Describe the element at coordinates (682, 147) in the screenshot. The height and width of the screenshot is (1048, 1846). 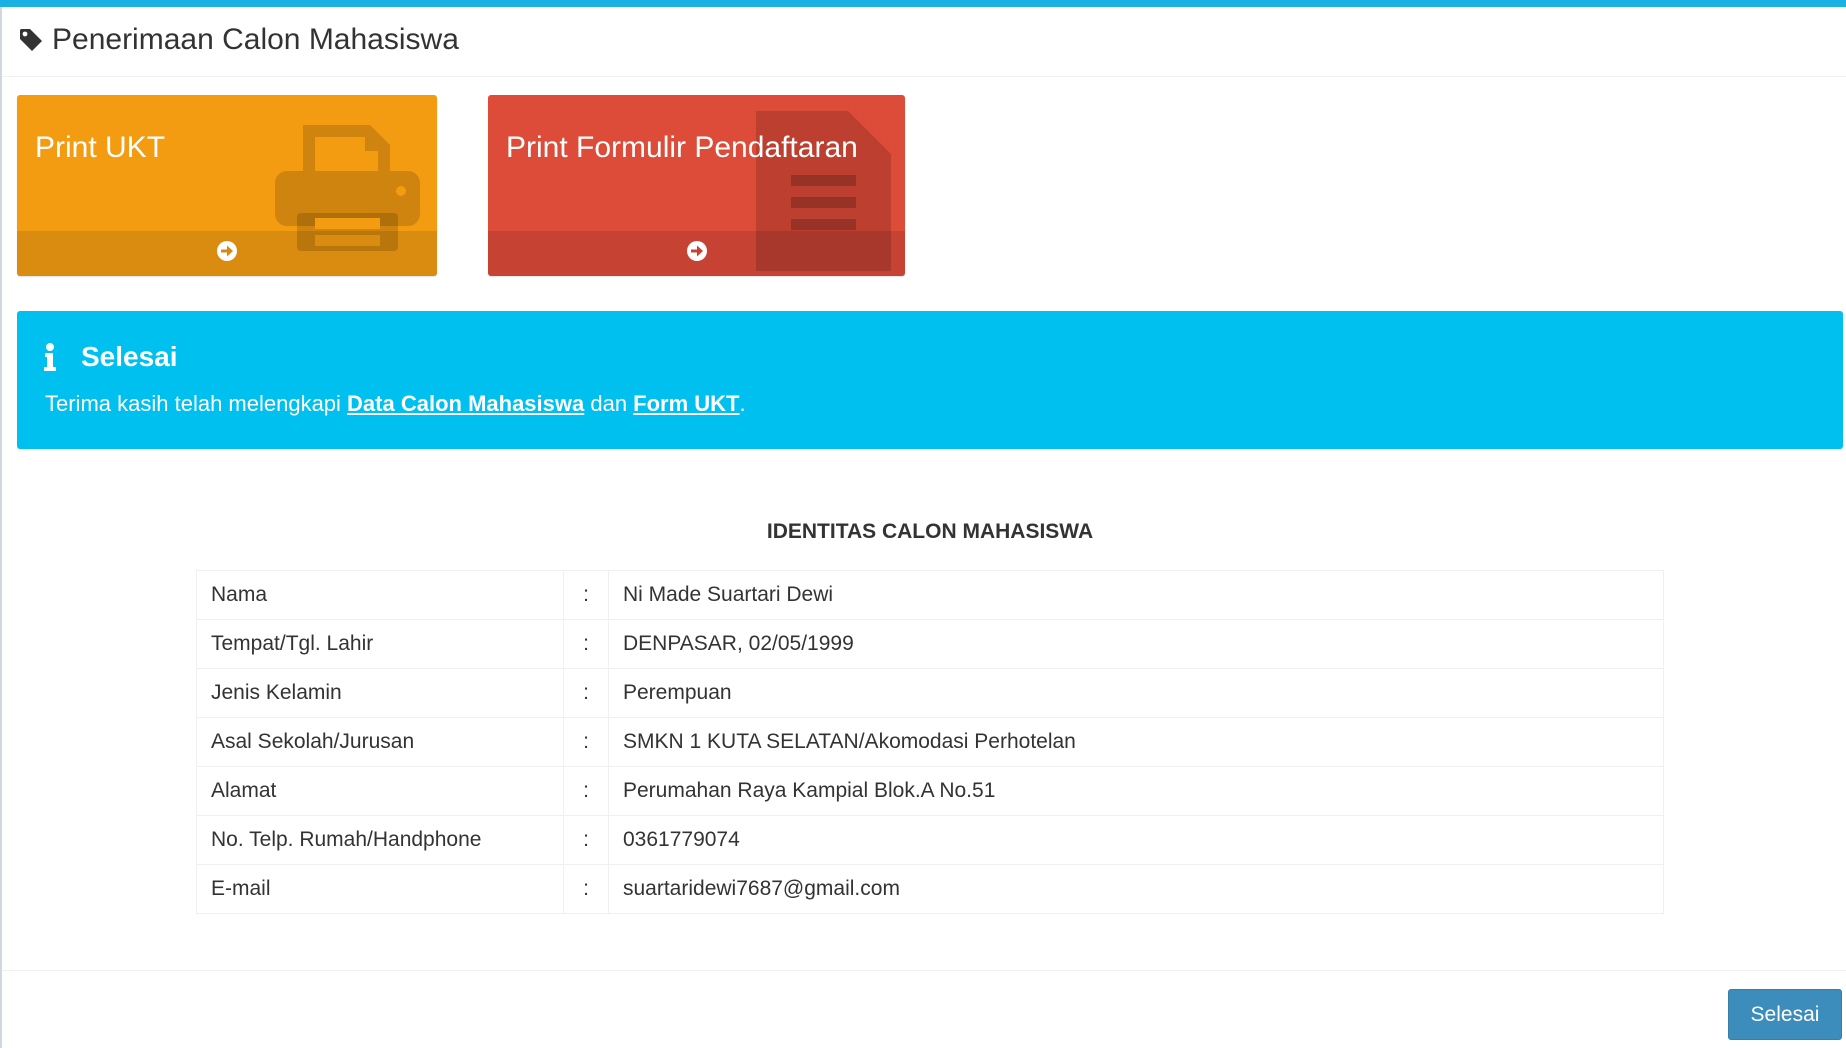
I see `print-formulir-label: Print Formulir Pendaftaran` at that location.